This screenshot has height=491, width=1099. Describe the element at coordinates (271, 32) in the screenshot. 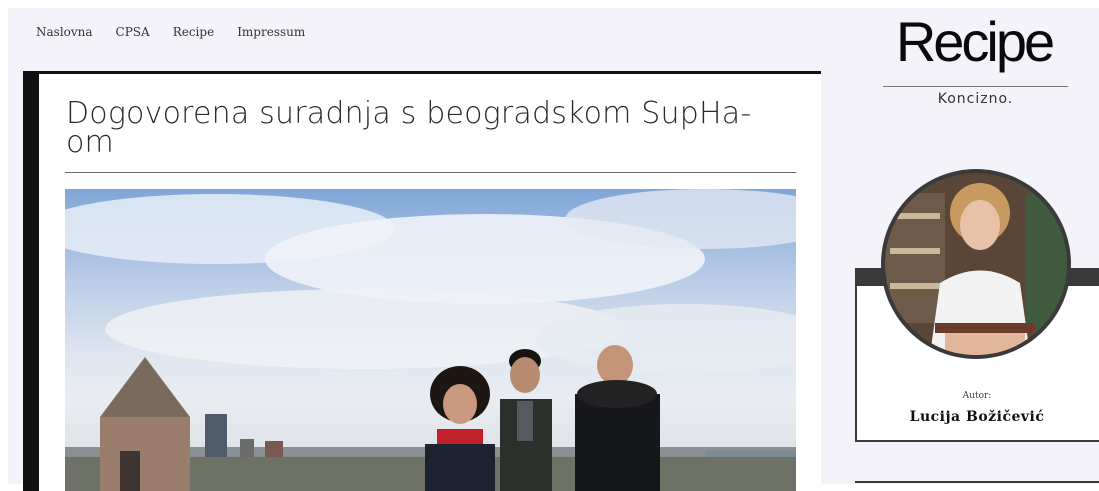

I see `nav-item-impressum: Impressum` at that location.